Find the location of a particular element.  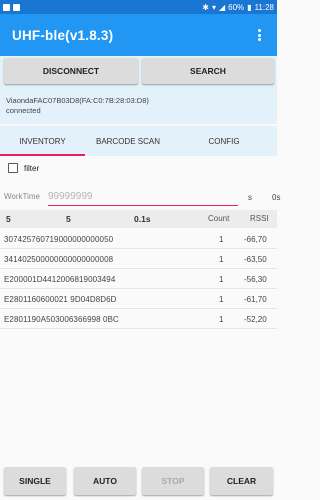

inventory-stats-header: 5 5 0.1s Count RSSI is located at coordinates (138, 219).